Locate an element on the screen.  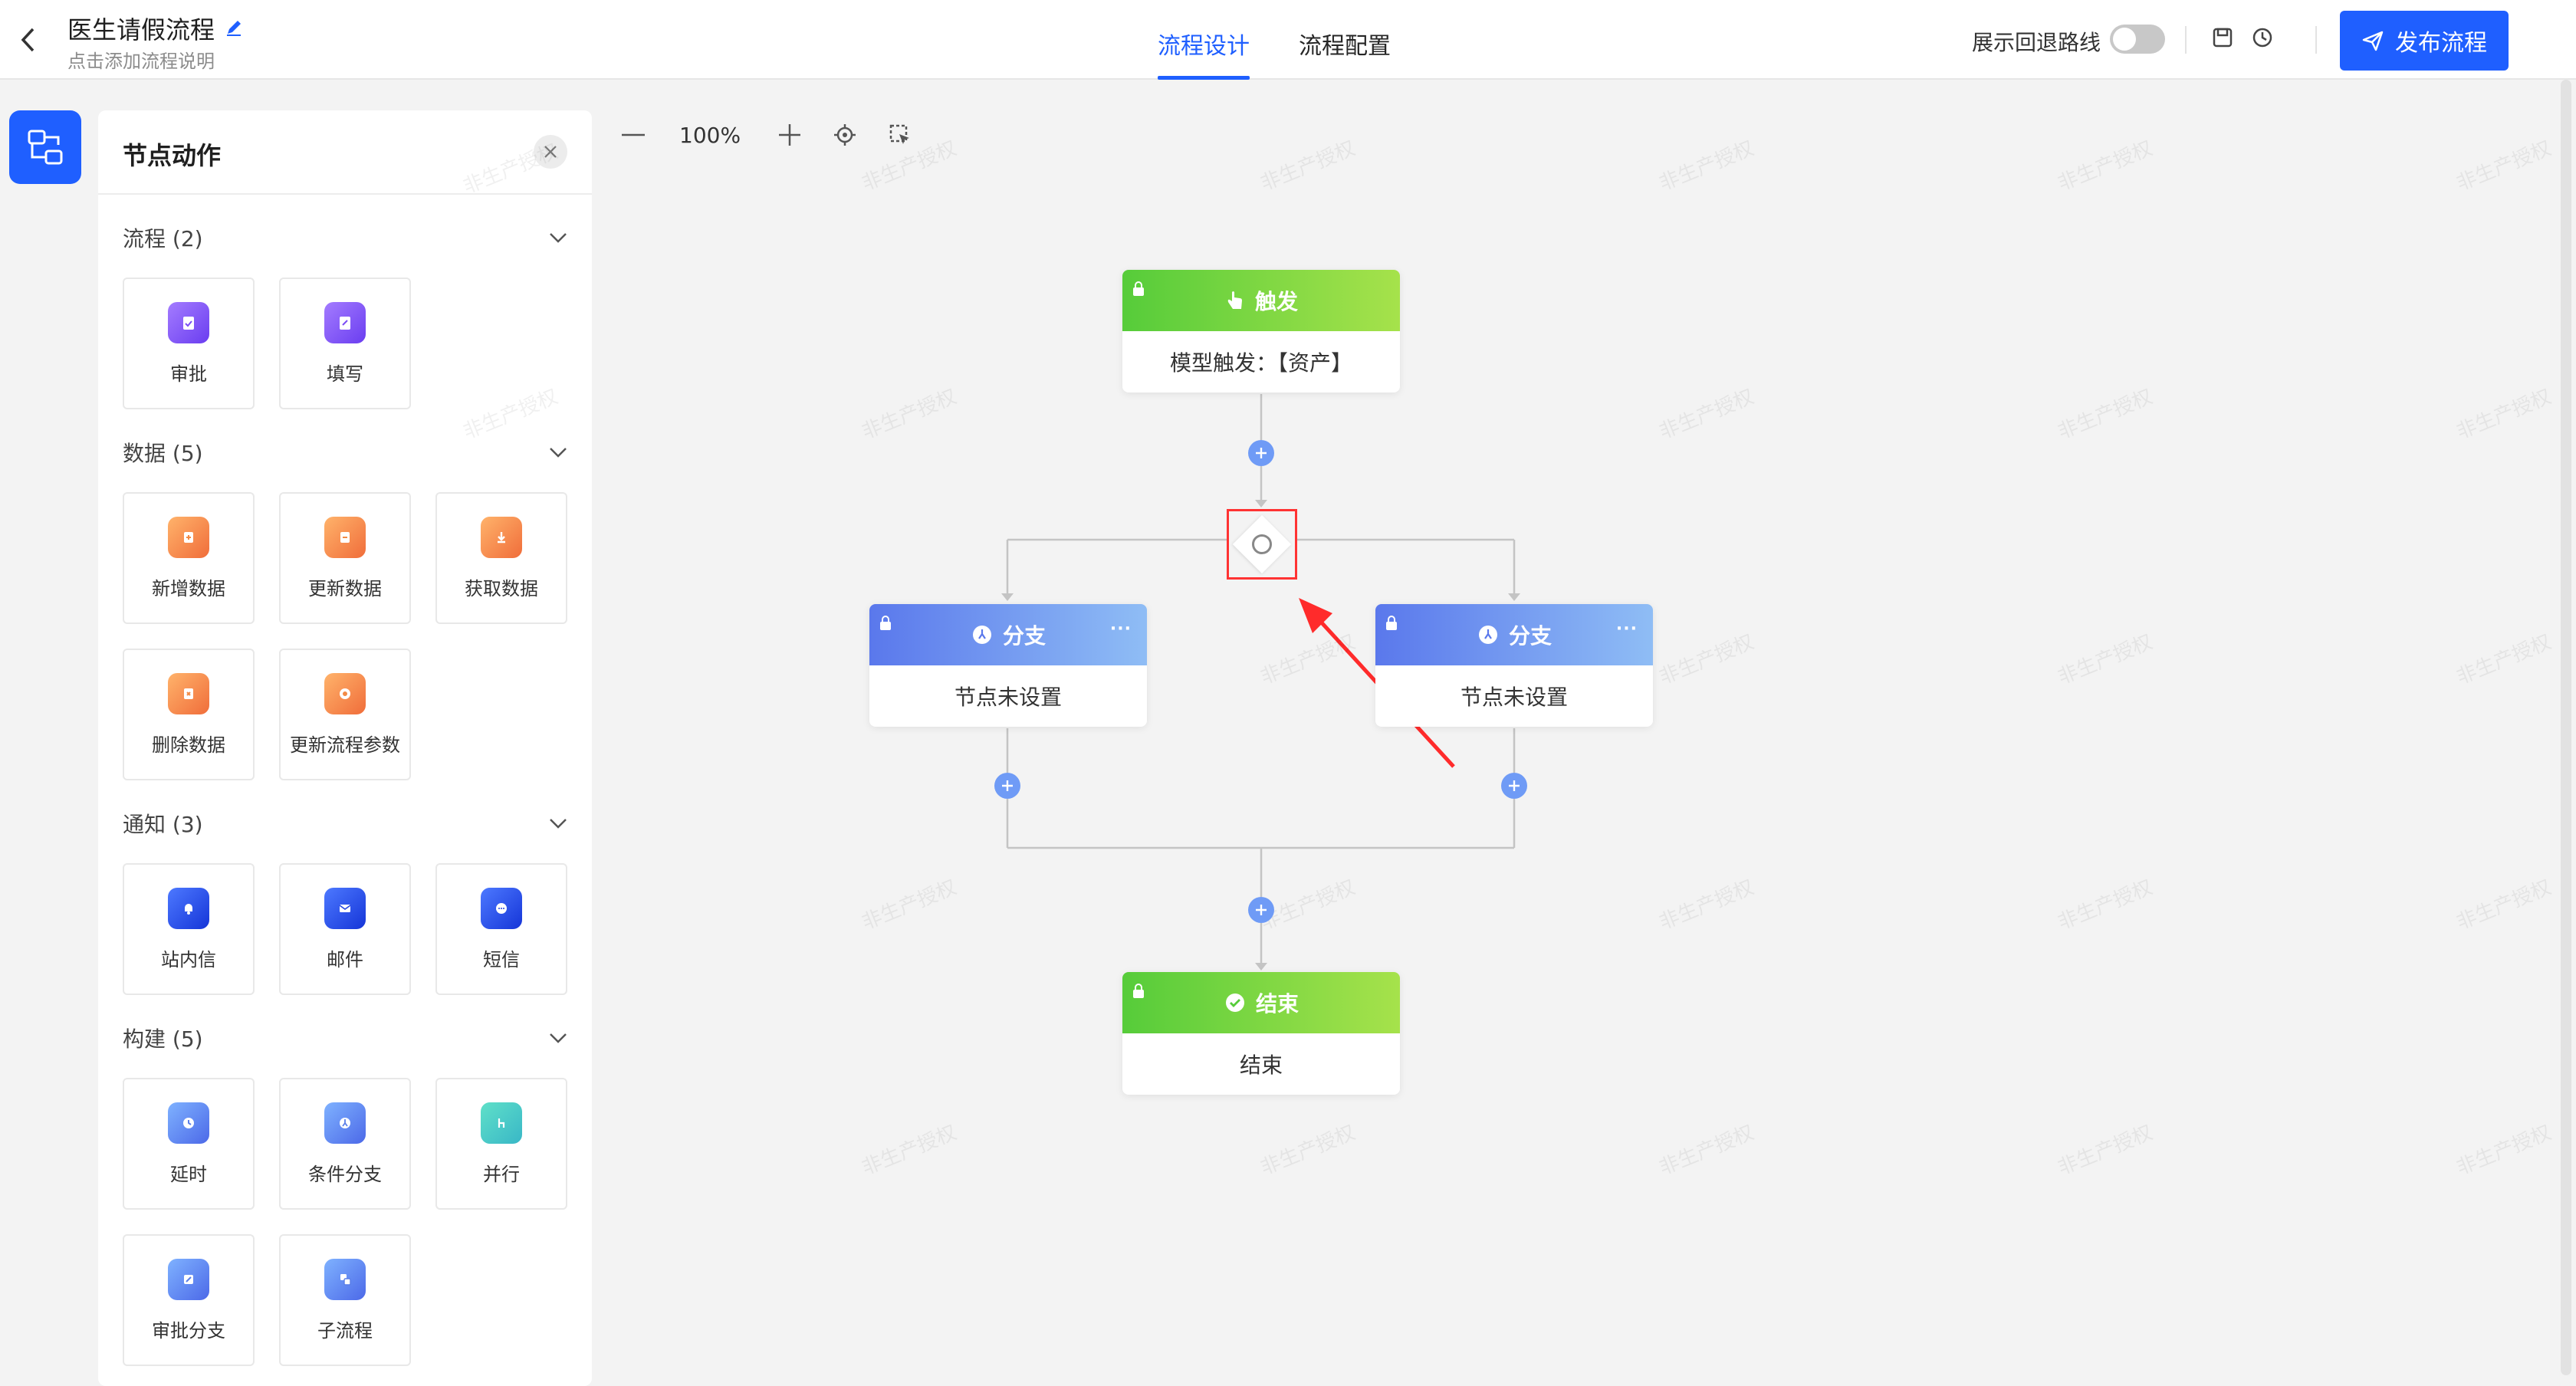
chevron-left-icon is located at coordinates (28, 40).